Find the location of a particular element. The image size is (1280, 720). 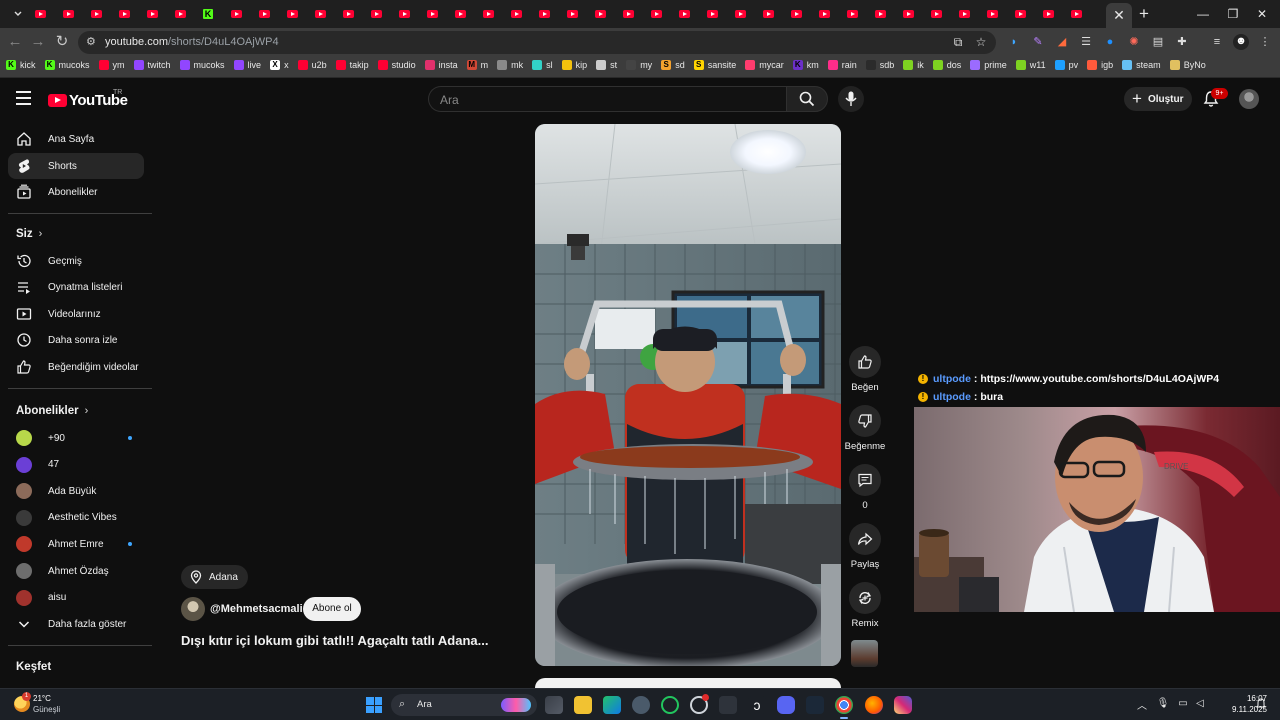

sidebar-item-watch-later: Daha sonra izle is located at coordinates (76, 340).